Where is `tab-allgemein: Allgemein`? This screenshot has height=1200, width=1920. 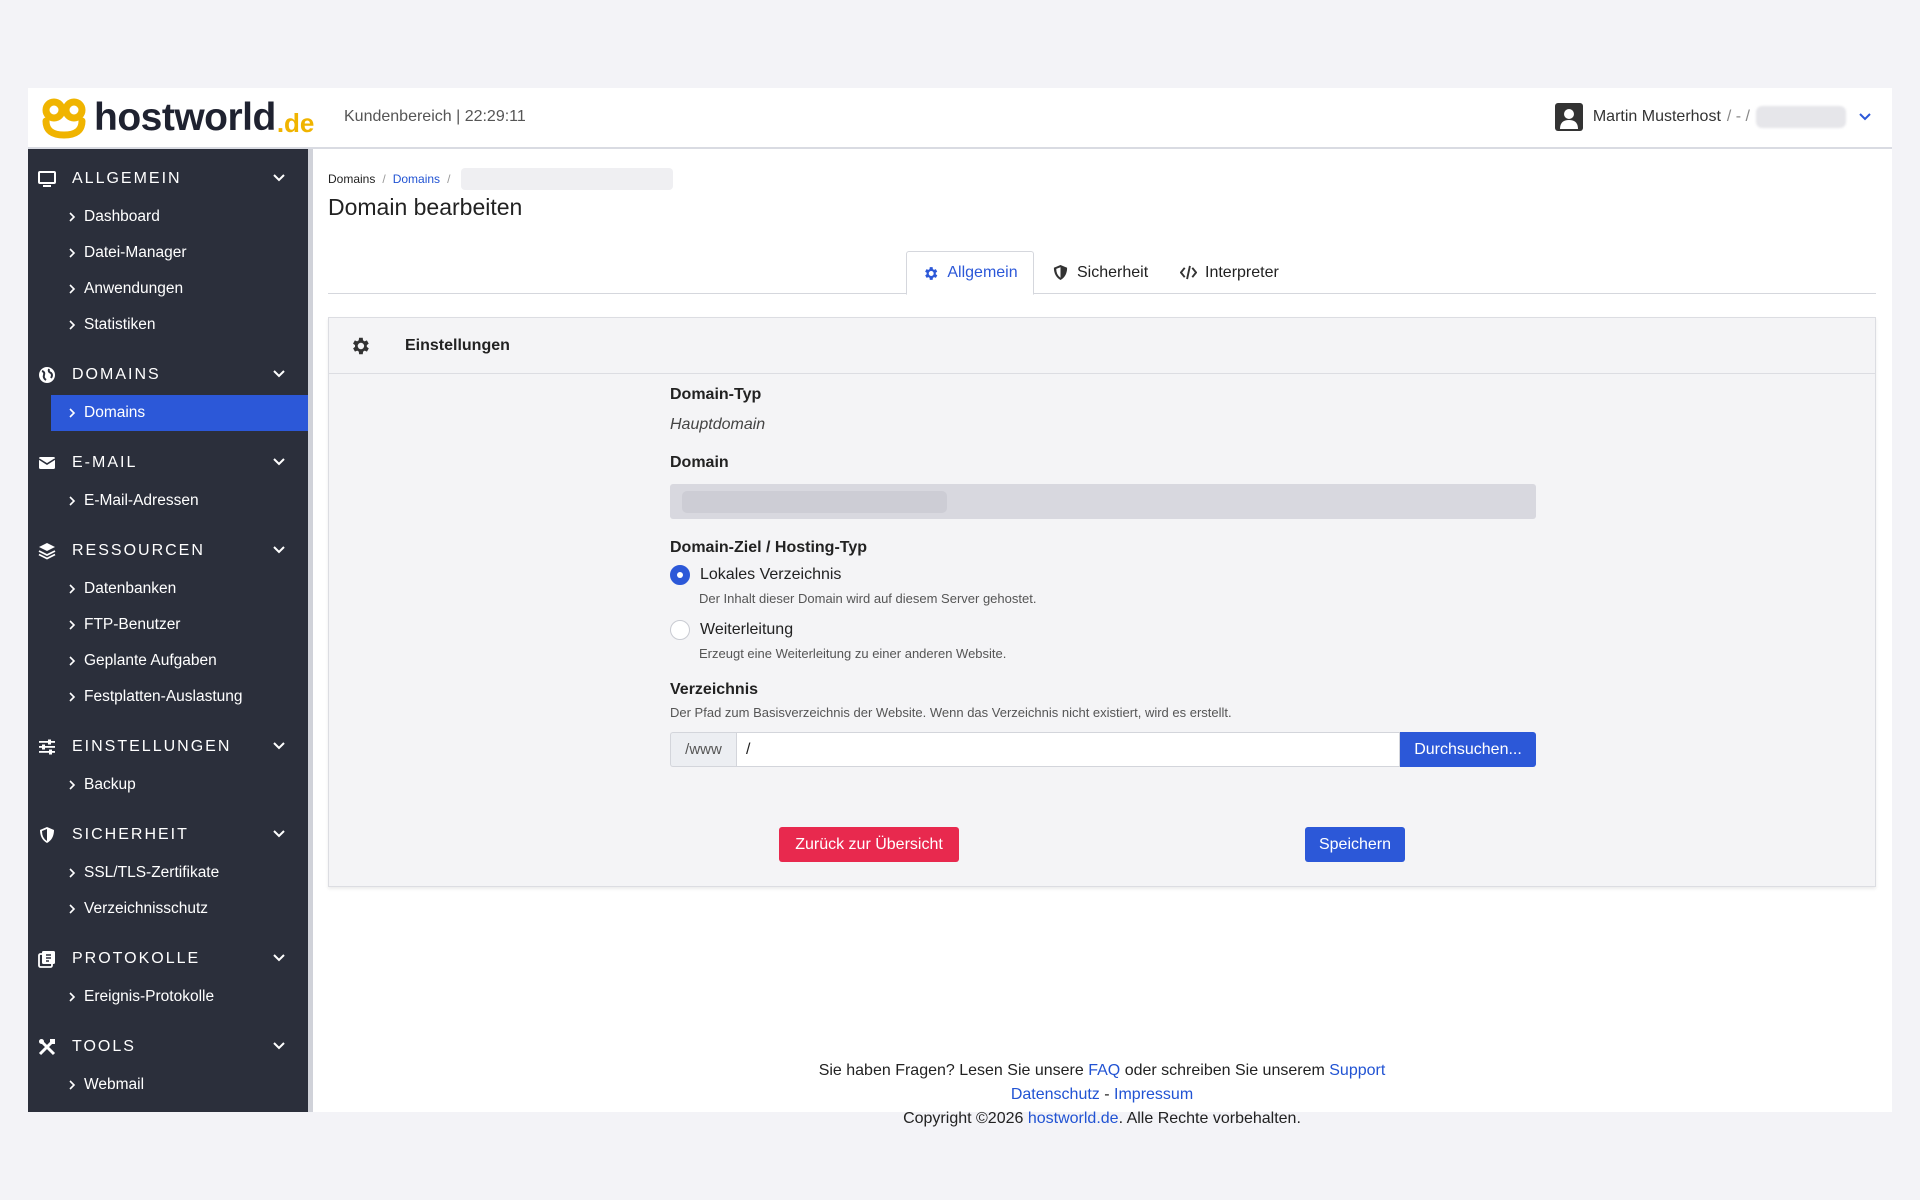
tab-allgemein: Allgemein is located at coordinates (970, 273).